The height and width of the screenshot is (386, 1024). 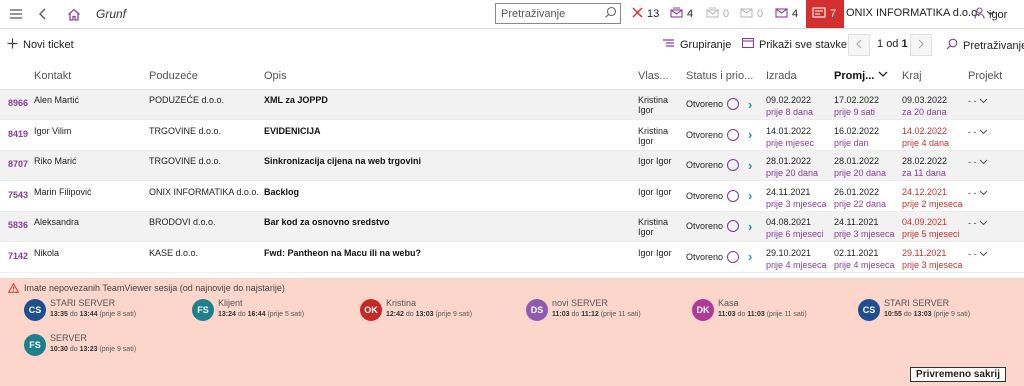 What do you see at coordinates (653, 135) in the screenshot?
I see `owner: Kristina Igor` at bounding box center [653, 135].